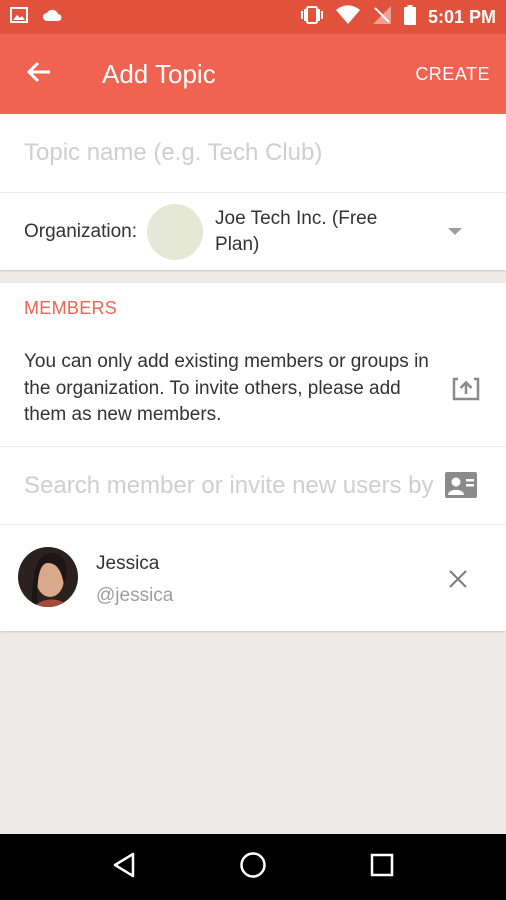 The width and height of the screenshot is (506, 900). What do you see at coordinates (253, 74) in the screenshot?
I see `app-bar: Add Topic CREATE` at bounding box center [253, 74].